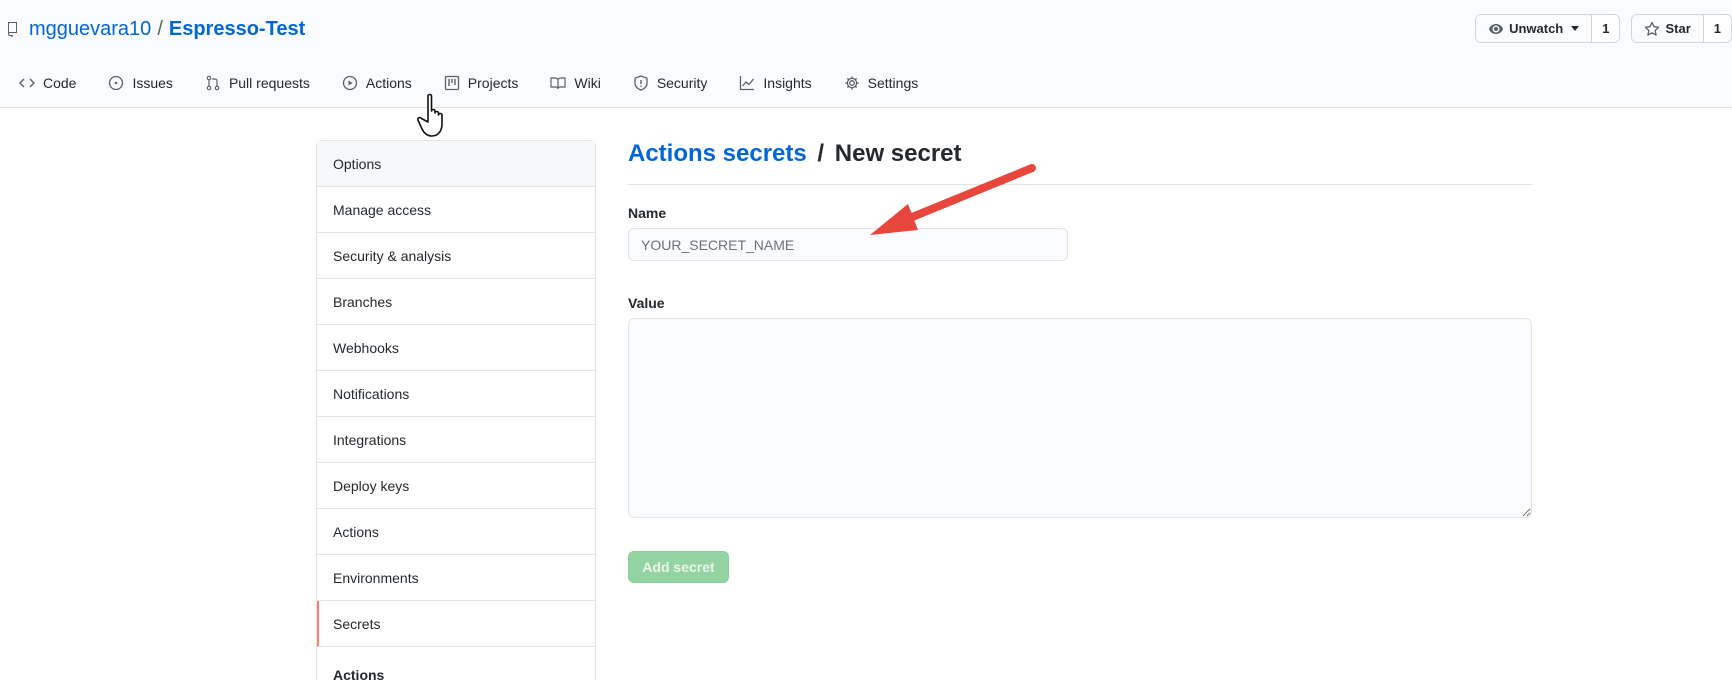  I want to click on hand-cursor-icon, so click(430, 115).